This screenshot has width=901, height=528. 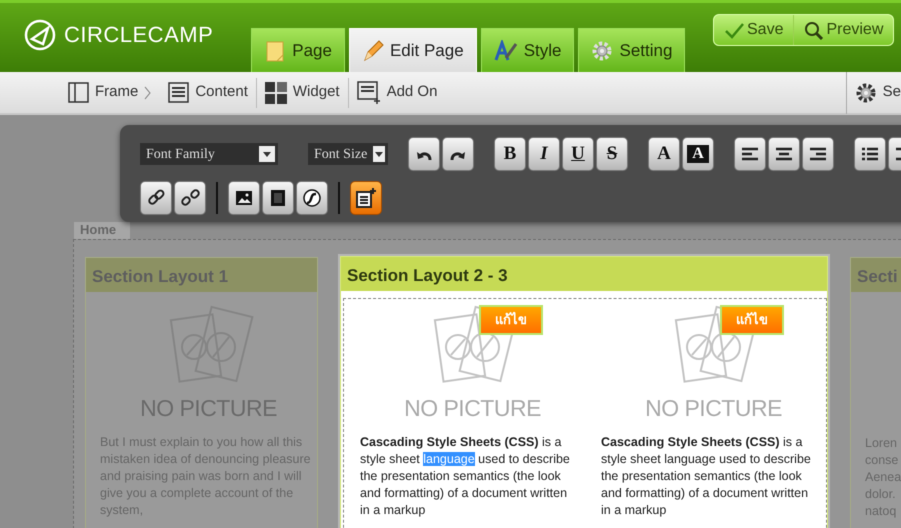 I want to click on toolbar-item: Widget, so click(x=302, y=92).